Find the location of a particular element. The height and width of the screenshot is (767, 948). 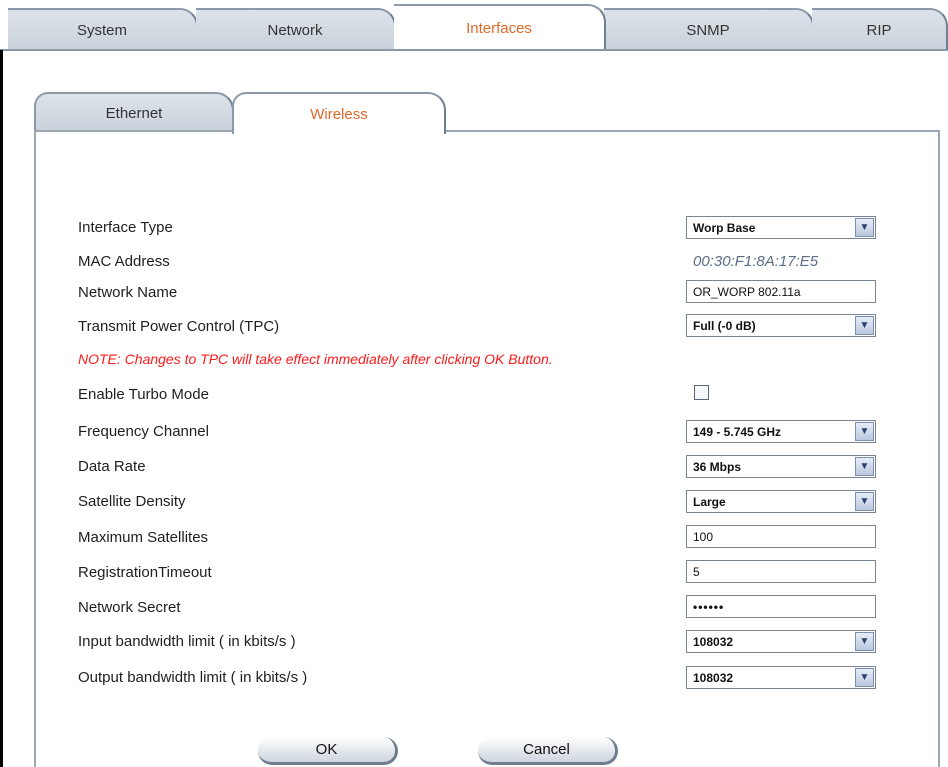

network-name-input: OR_WORP 802.11a is located at coordinates (781, 291).